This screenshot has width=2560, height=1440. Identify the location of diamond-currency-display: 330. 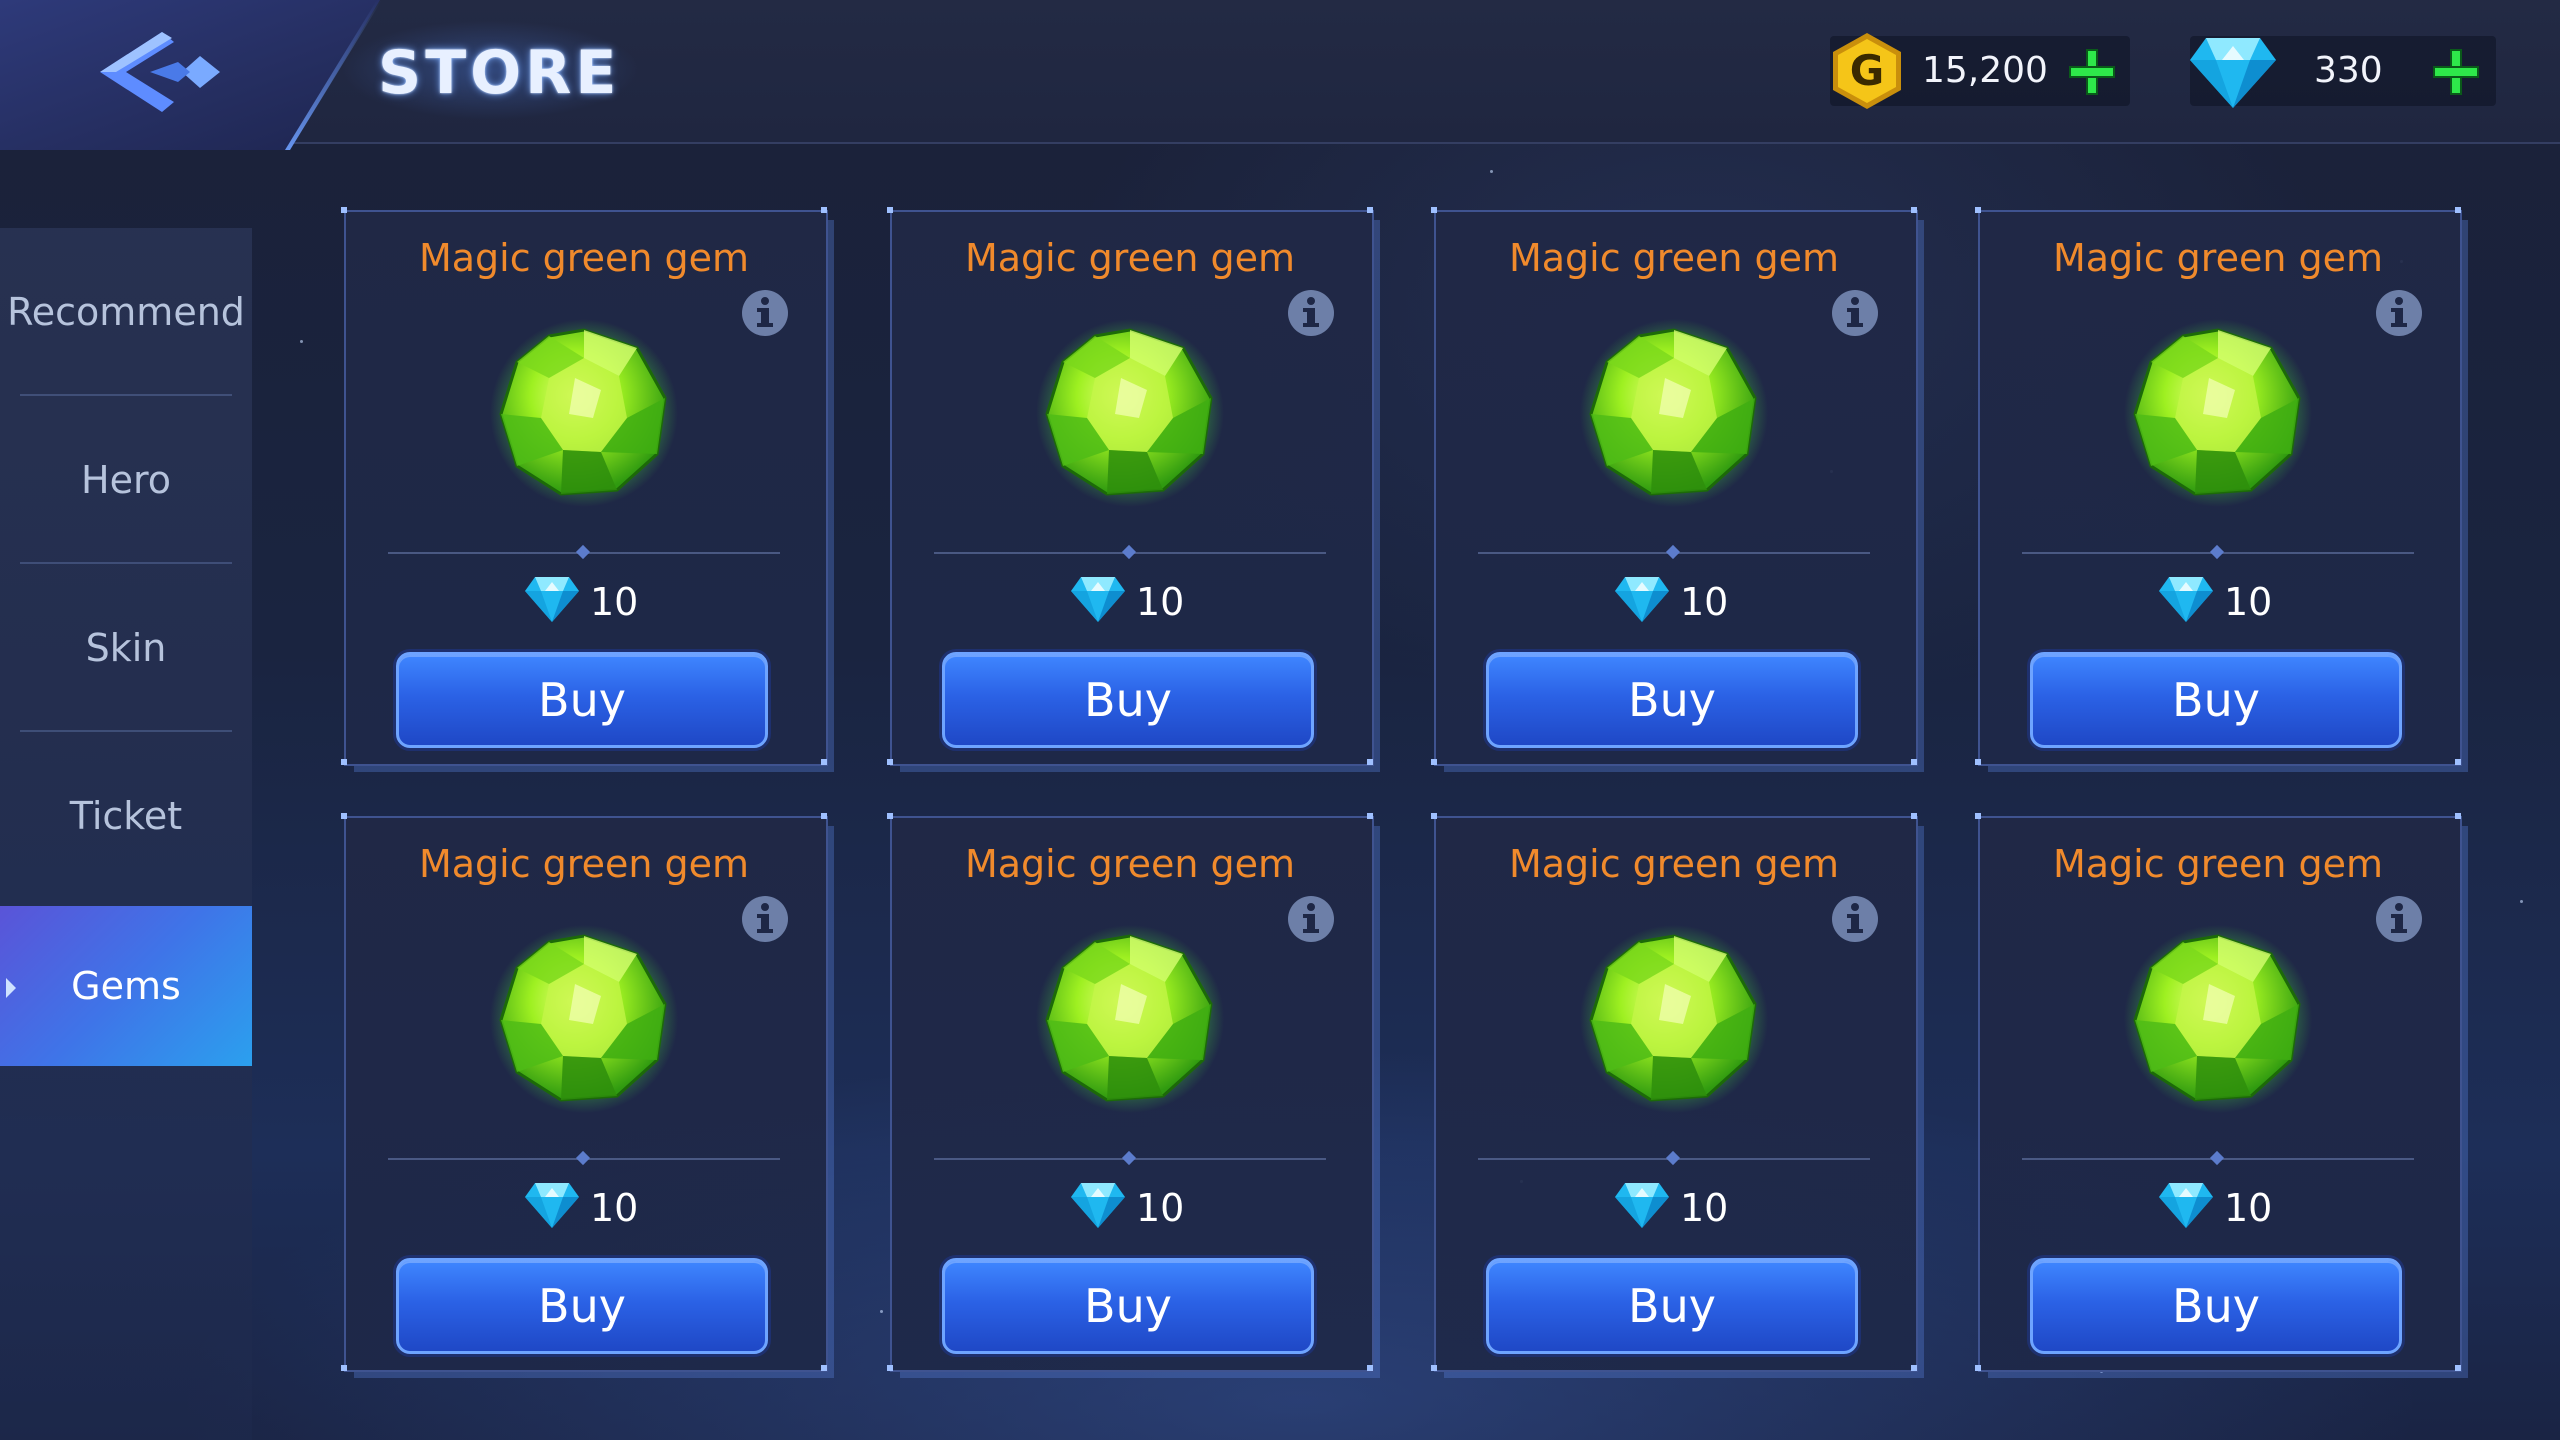
(2343, 72).